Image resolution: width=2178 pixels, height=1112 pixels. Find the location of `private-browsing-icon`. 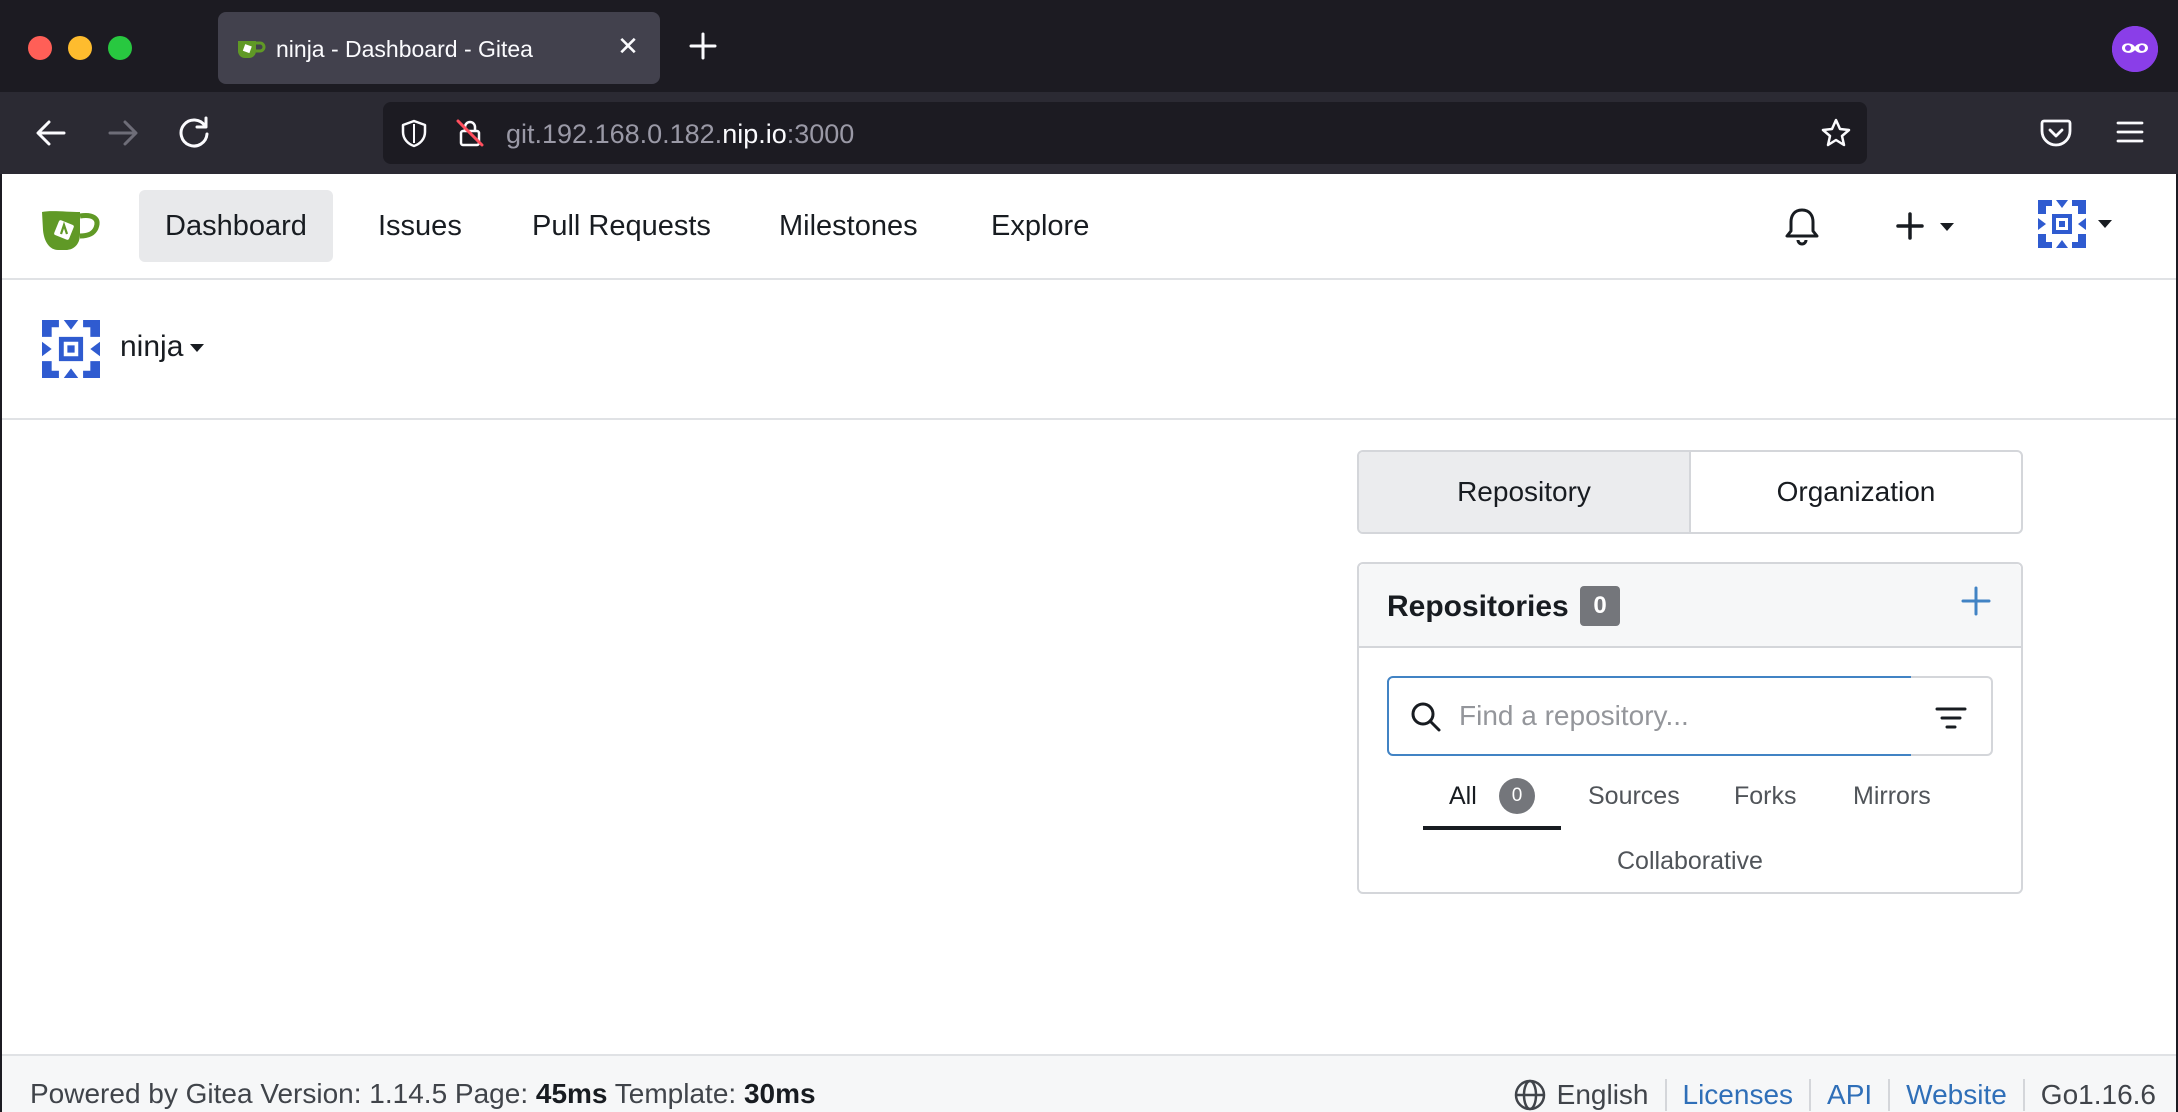

private-browsing-icon is located at coordinates (2135, 49).